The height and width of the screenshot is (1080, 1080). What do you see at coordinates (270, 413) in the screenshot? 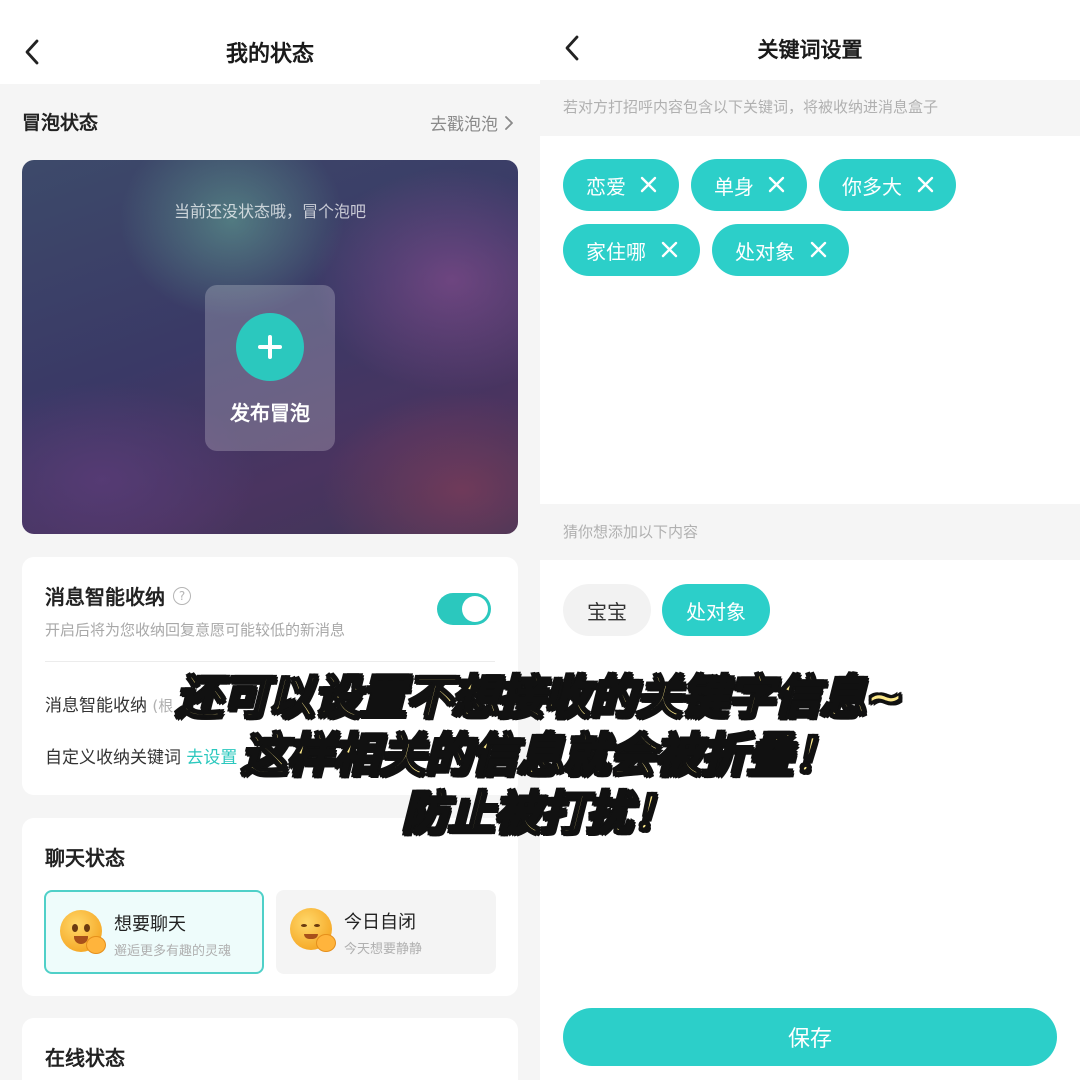
I see `publish-bubble-label: 发布冒泡` at bounding box center [270, 413].